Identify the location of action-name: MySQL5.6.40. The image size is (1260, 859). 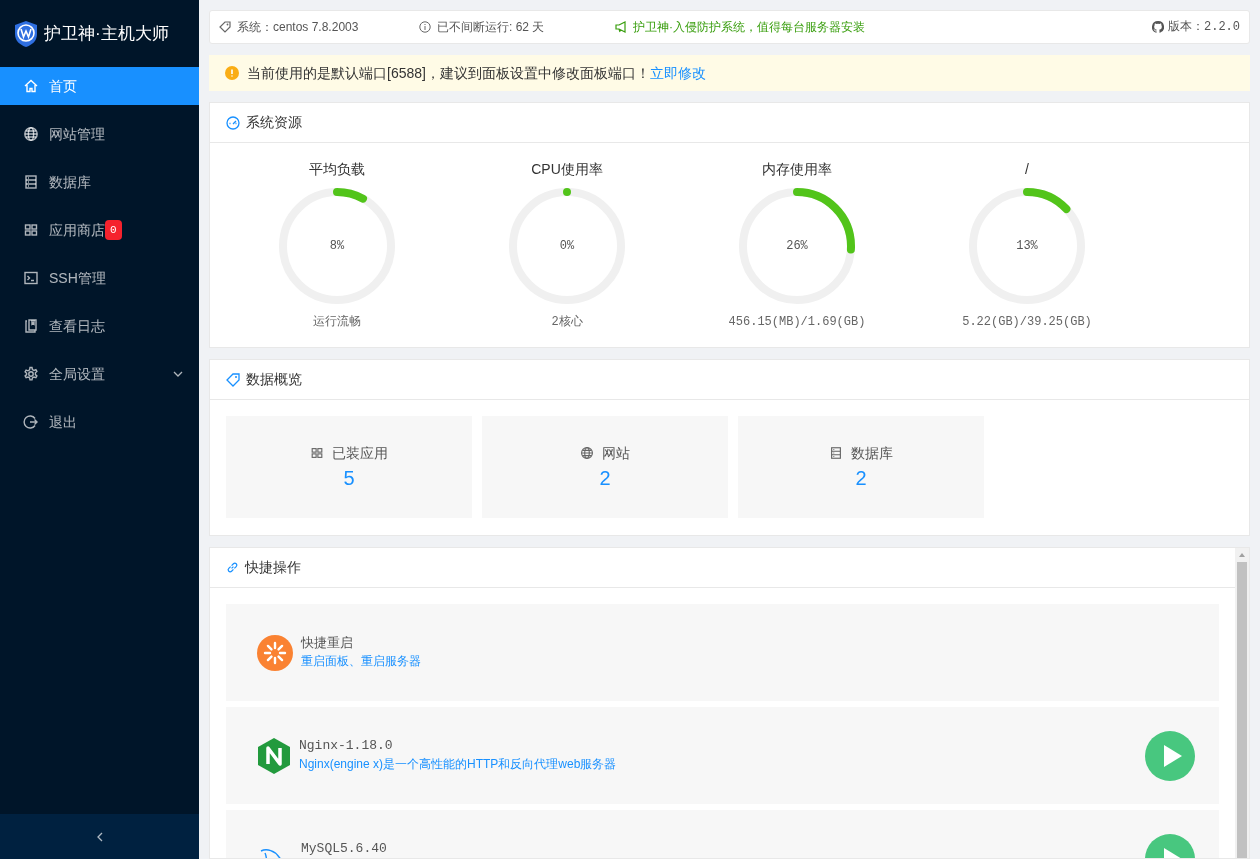
(344, 848).